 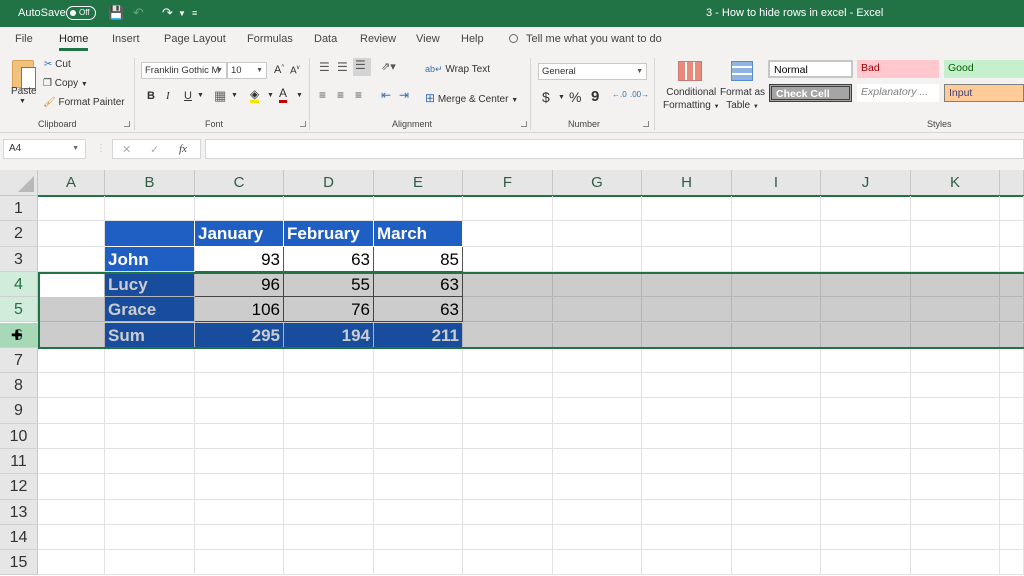 I want to click on cell-h11, so click(x=687, y=462).